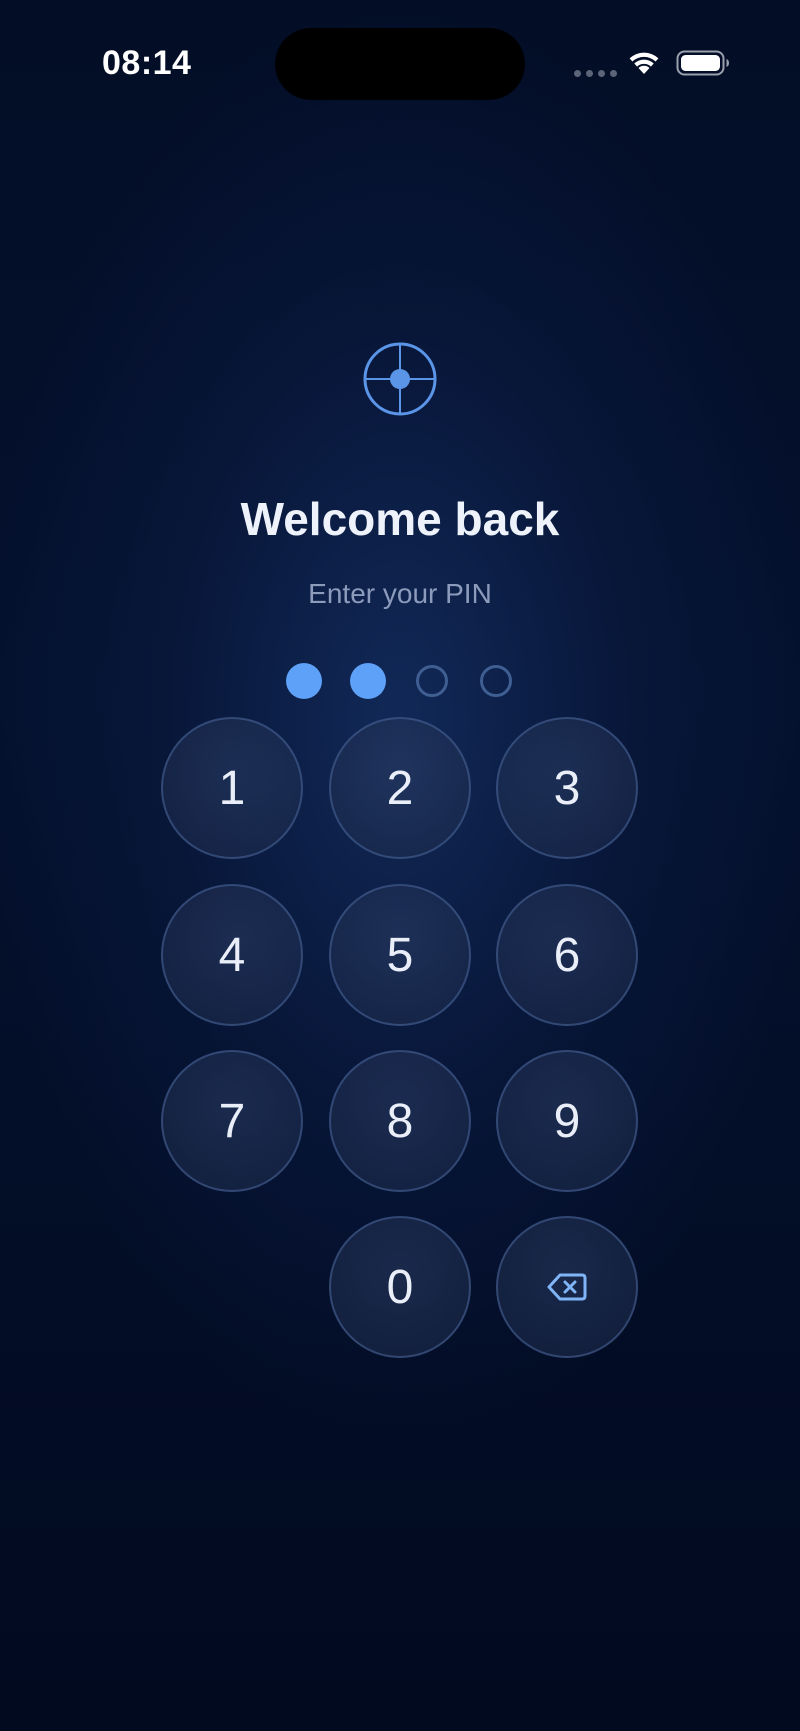 Image resolution: width=800 pixels, height=1731 pixels. I want to click on keypad-key-1: 1, so click(232, 788).